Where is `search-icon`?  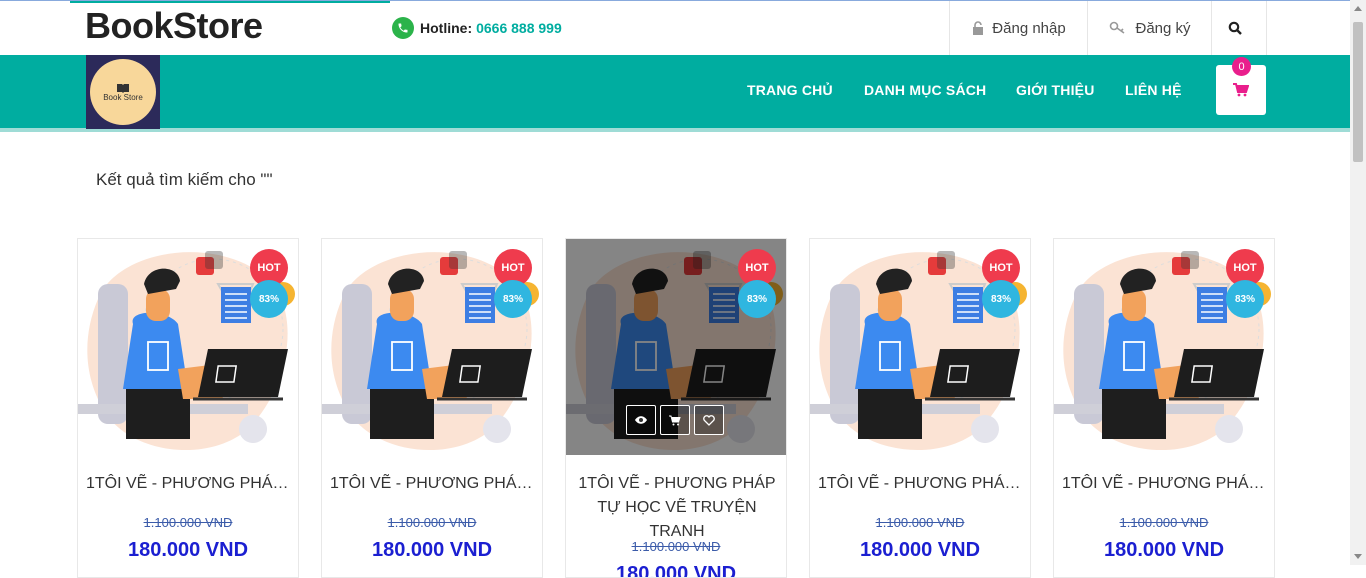 search-icon is located at coordinates (1235, 28).